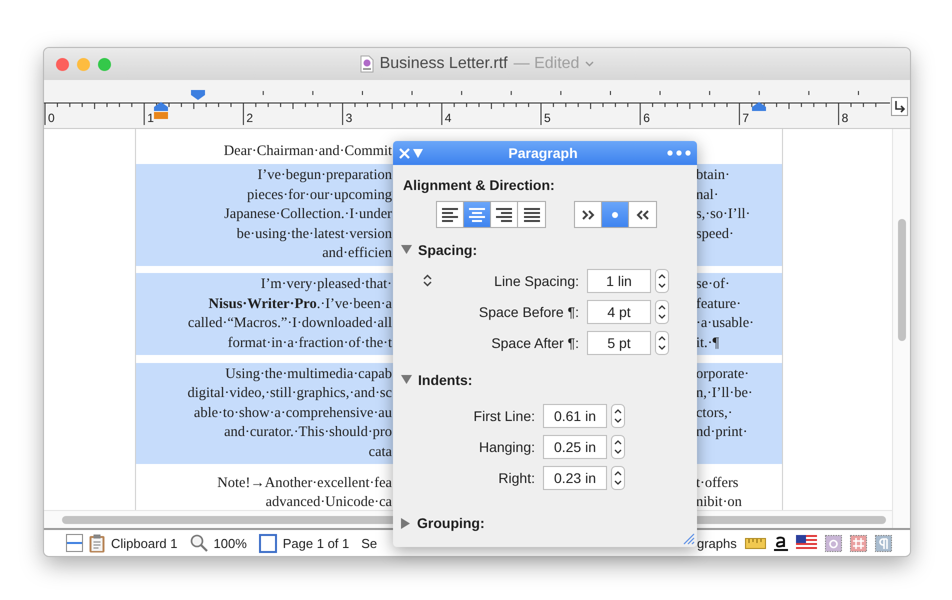 The height and width of the screenshot is (600, 952). I want to click on text-line: and·efficien, so click(357, 253).